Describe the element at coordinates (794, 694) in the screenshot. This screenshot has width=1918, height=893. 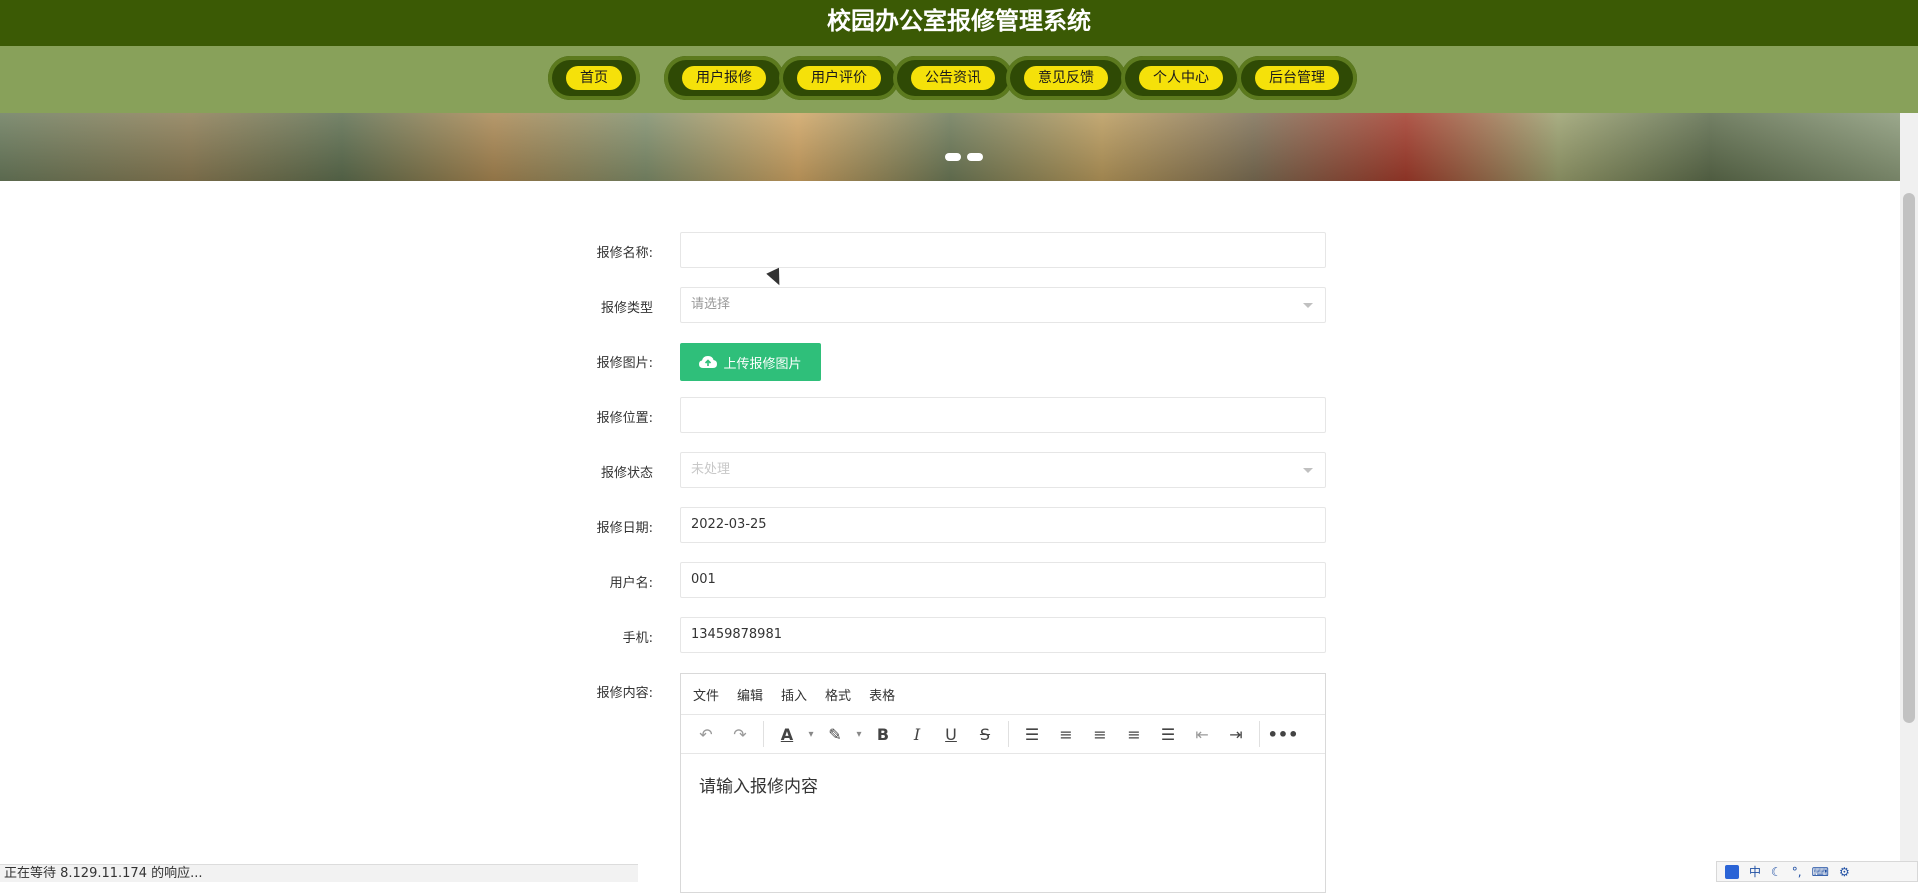
I see `editor-menu-insert: 插入` at that location.